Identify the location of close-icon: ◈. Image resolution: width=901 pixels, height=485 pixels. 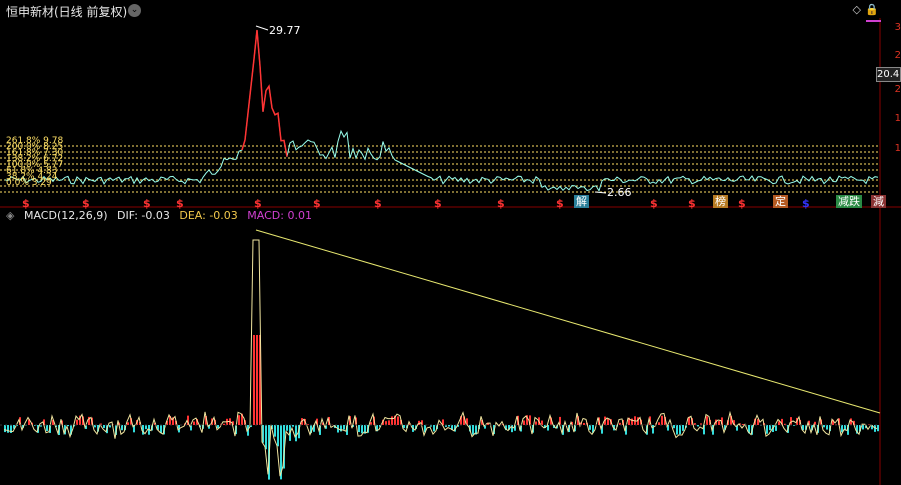
(10, 215).